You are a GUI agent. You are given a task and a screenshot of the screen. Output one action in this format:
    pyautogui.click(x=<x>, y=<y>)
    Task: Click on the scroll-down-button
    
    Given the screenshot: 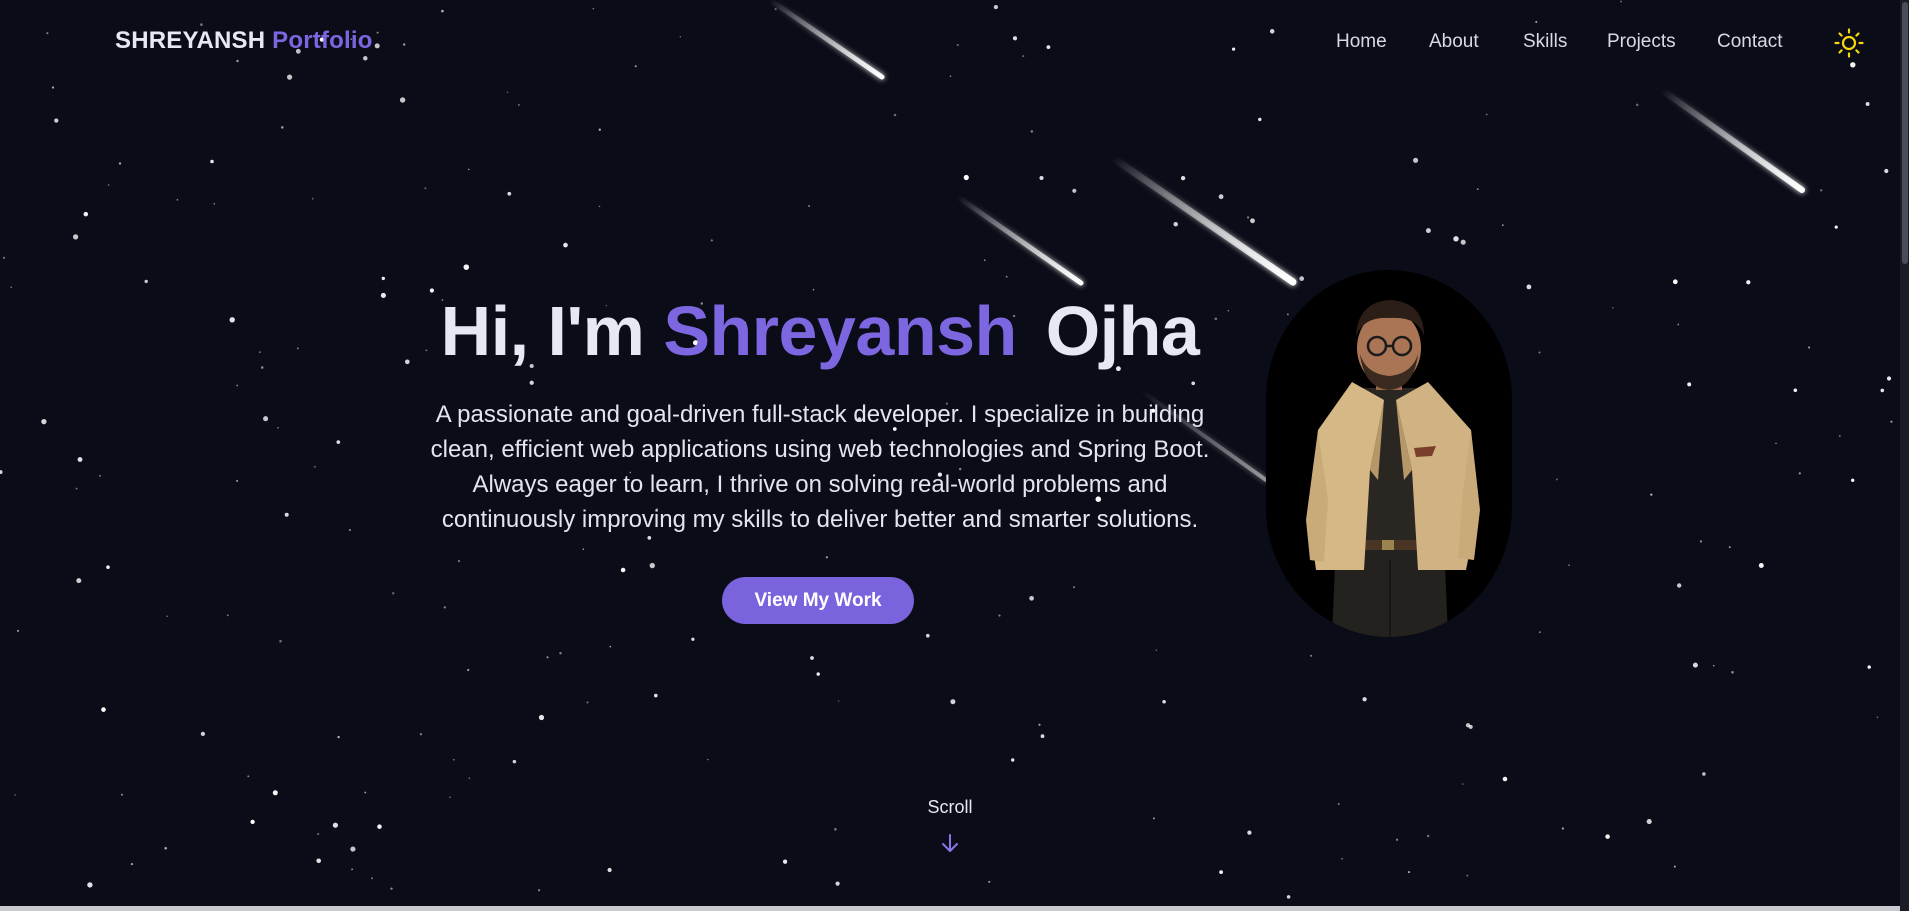 What is the action you would take?
    pyautogui.click(x=950, y=843)
    